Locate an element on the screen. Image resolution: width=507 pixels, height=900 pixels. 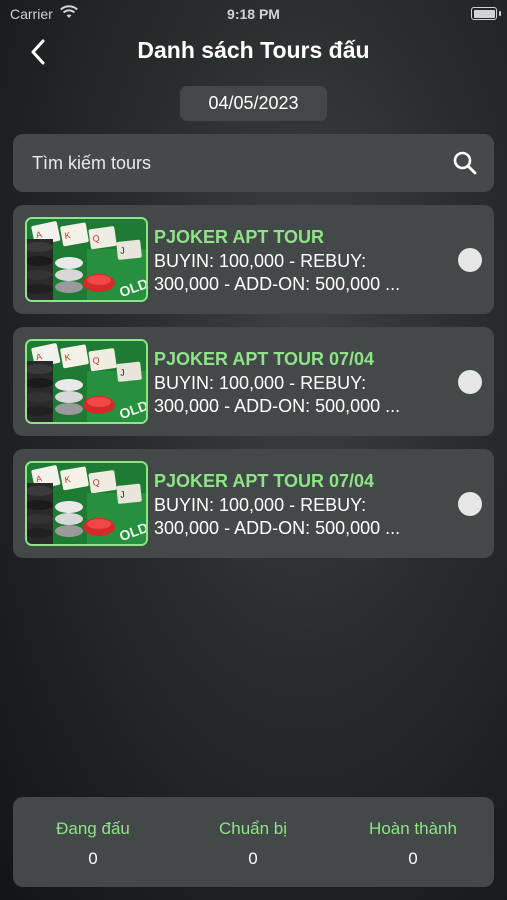
stat-playing-value: 0 is located at coordinates (93, 858).